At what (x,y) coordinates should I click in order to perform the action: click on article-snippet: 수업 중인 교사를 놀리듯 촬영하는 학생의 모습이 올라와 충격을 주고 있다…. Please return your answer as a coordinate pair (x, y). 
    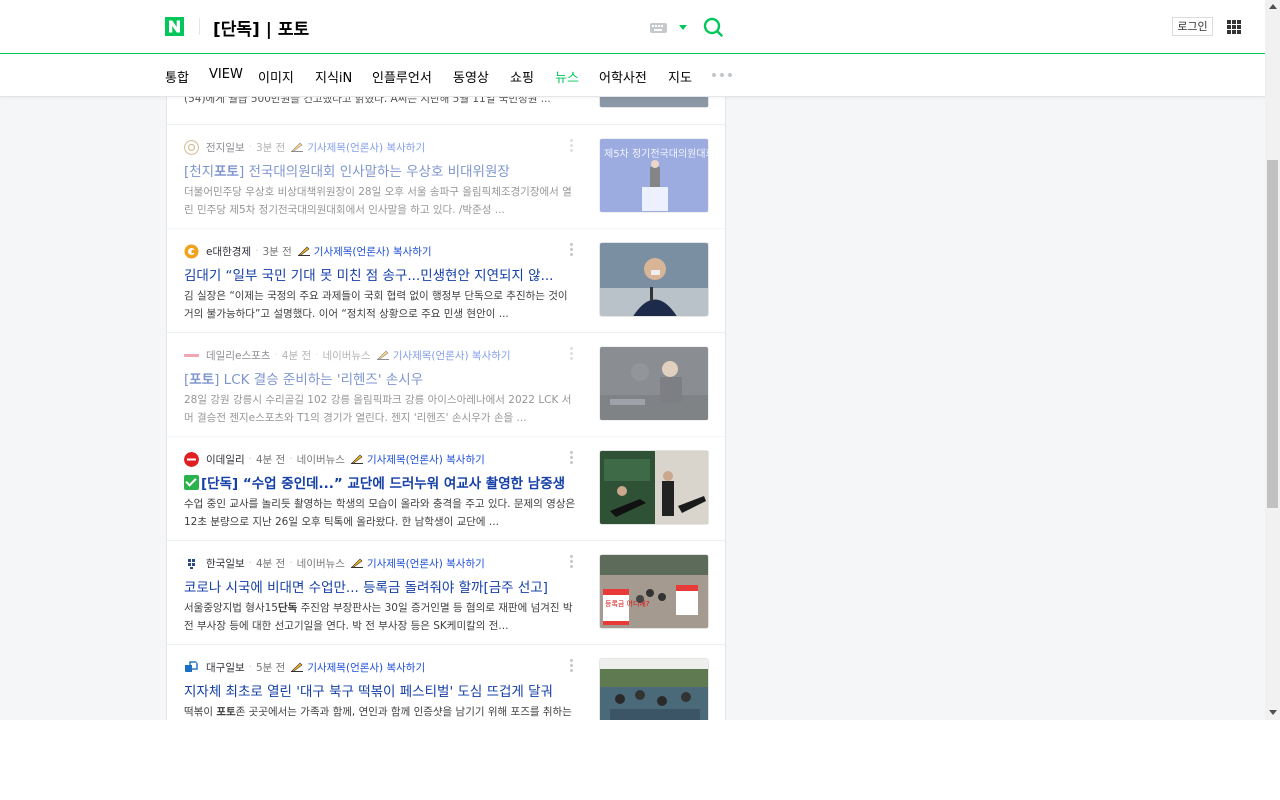
    Looking at the image, I should click on (380, 513).